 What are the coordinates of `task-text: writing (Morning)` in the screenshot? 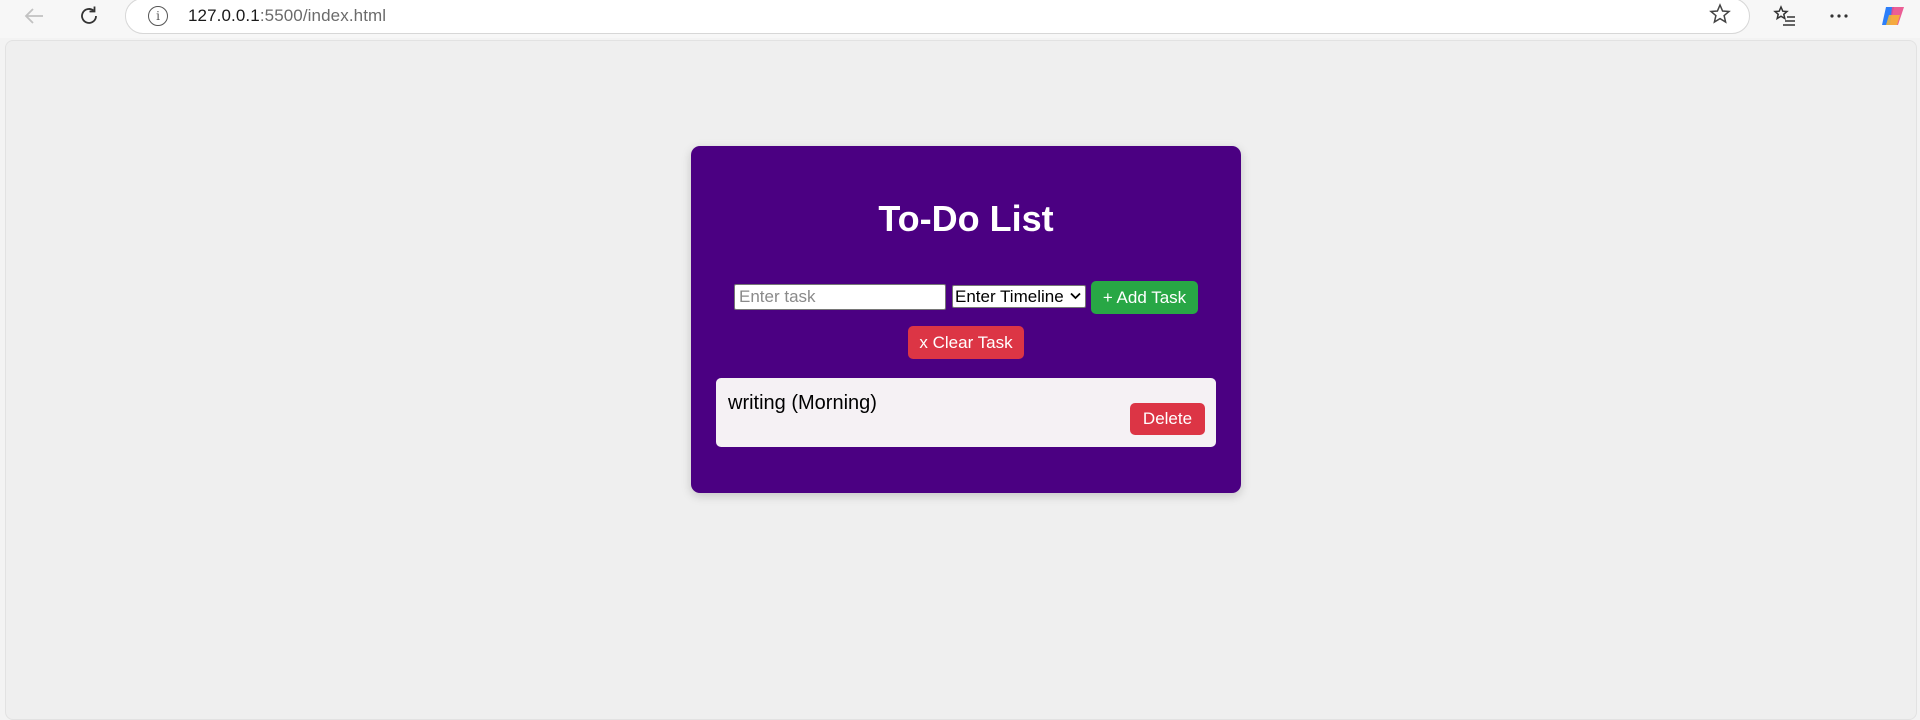 It's located at (802, 403).